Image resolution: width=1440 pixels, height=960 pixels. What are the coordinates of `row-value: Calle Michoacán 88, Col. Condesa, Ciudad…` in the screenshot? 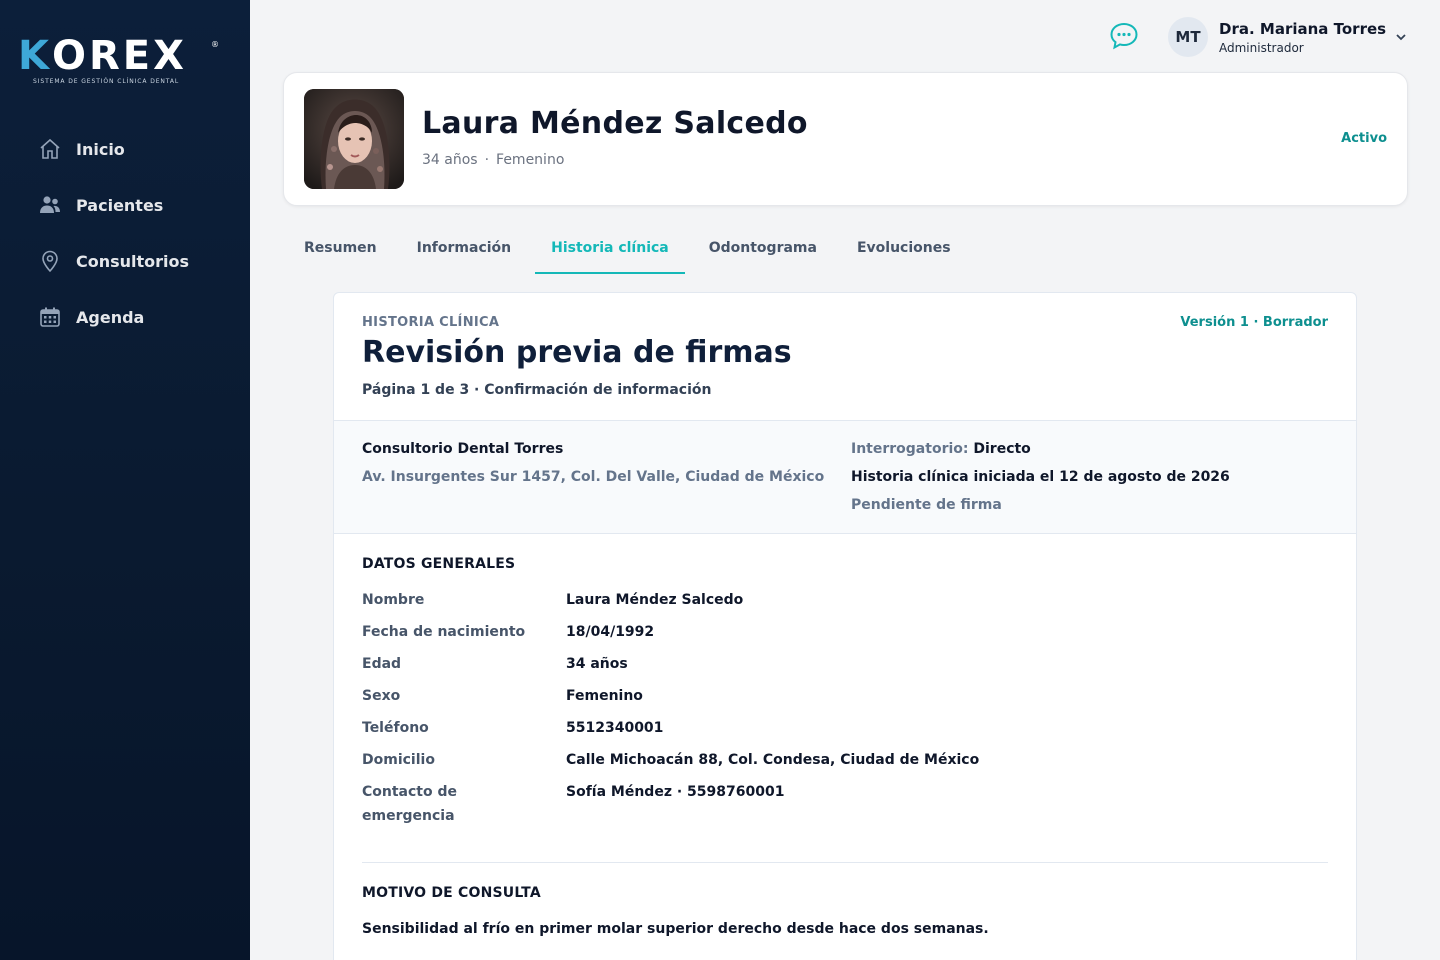 It's located at (773, 760).